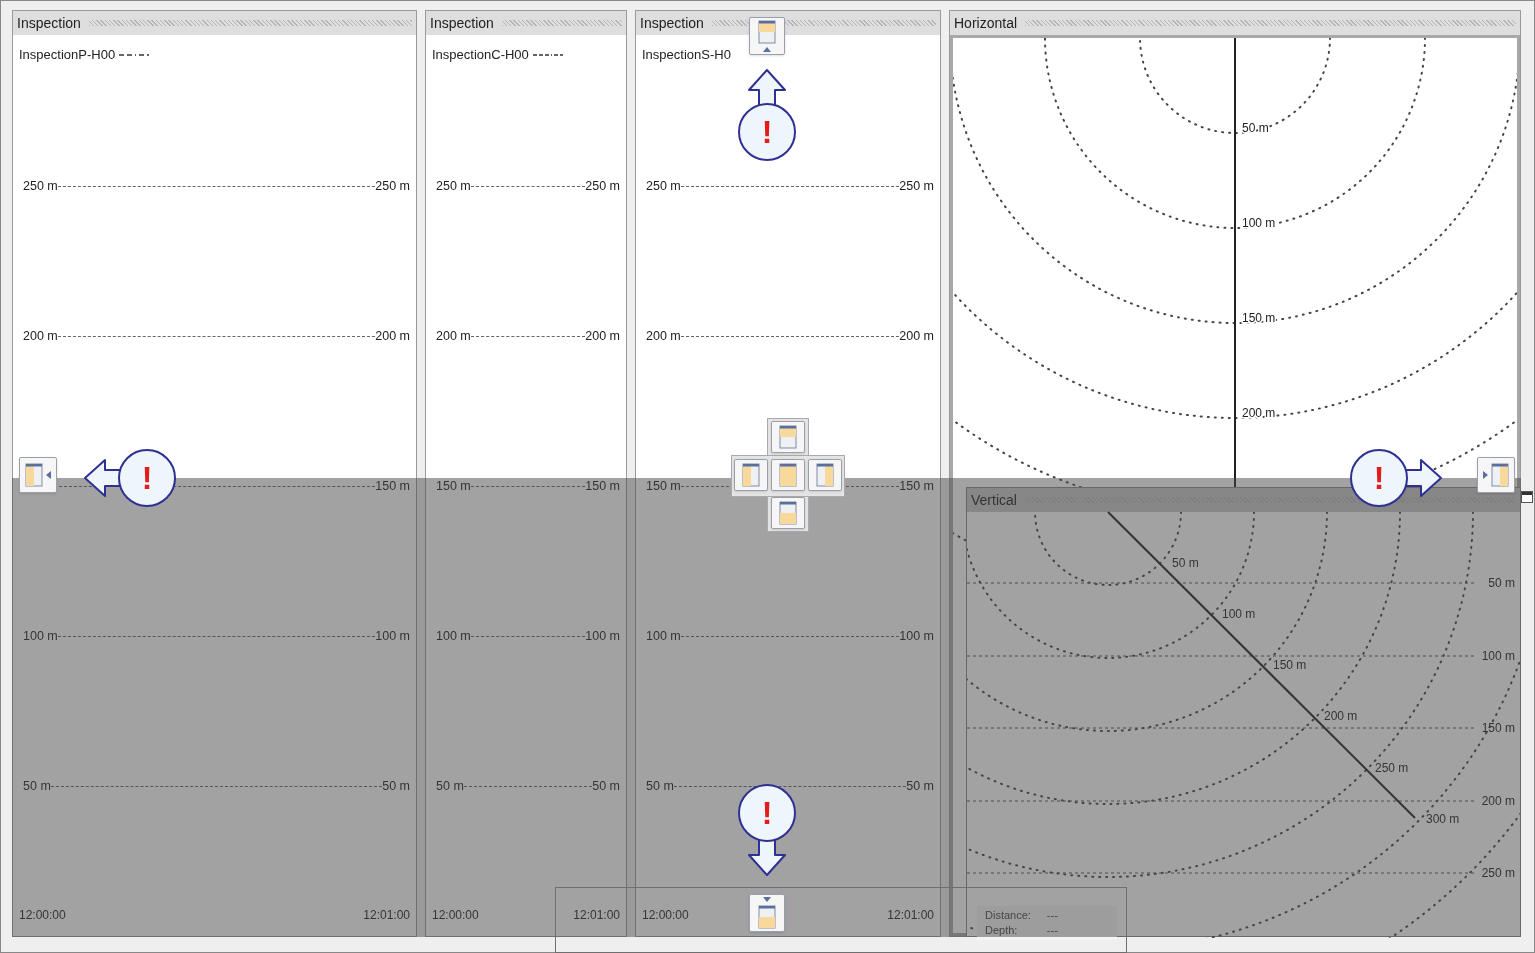 The image size is (1535, 953). What do you see at coordinates (1443, 819) in the screenshot?
I see `range-label: 300 m` at bounding box center [1443, 819].